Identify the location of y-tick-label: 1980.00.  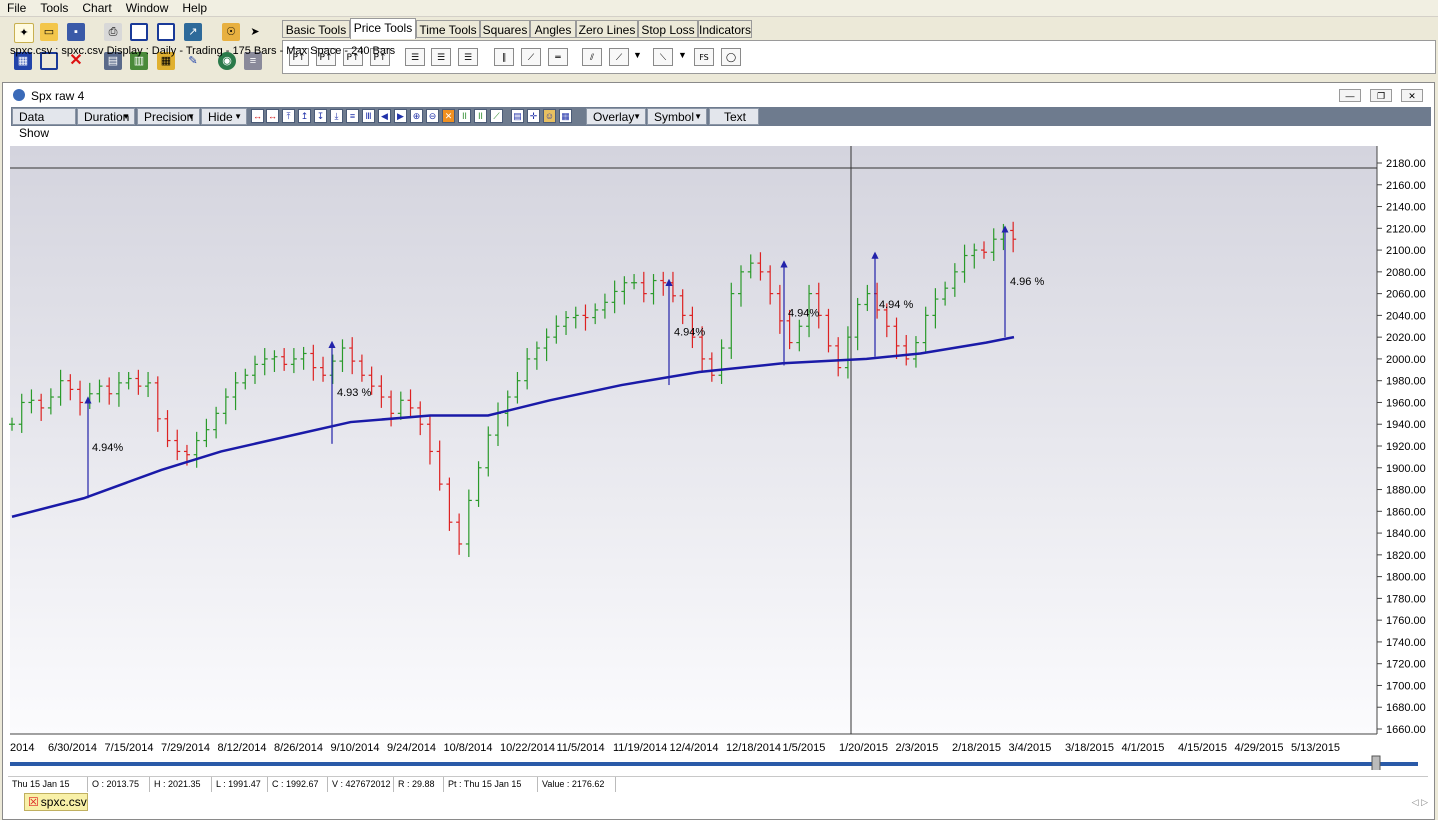
(1406, 382).